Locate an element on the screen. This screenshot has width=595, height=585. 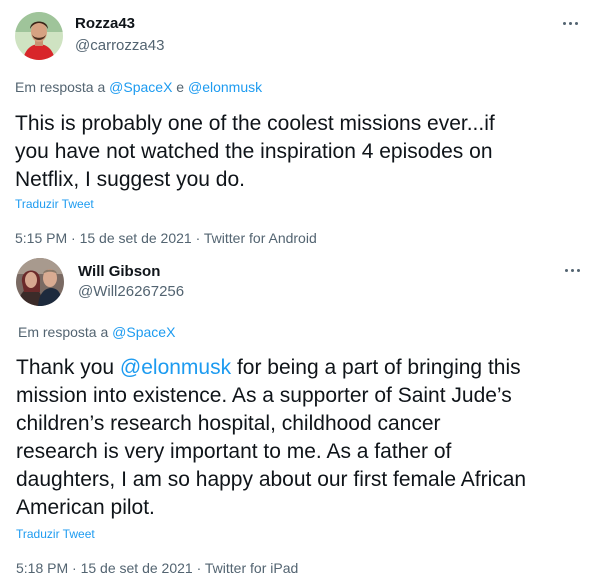
tweet-source: Twitter for iPad is located at coordinates (251, 568).